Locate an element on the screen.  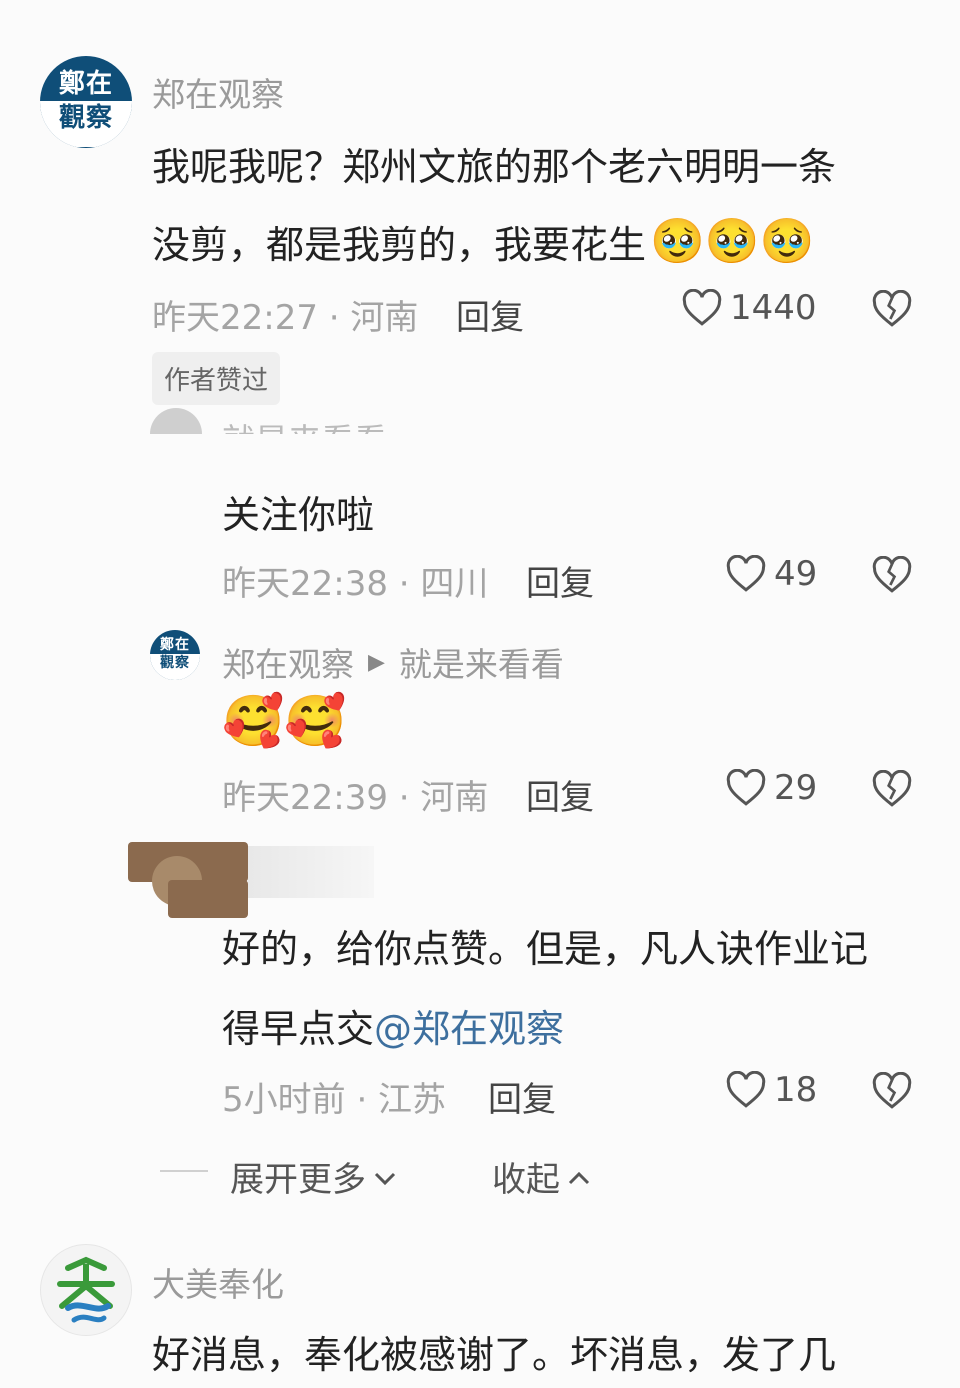
comment-text-line1: 我呢我呢？郑州文旅的那个老六明明一条 is located at coordinates (494, 167).